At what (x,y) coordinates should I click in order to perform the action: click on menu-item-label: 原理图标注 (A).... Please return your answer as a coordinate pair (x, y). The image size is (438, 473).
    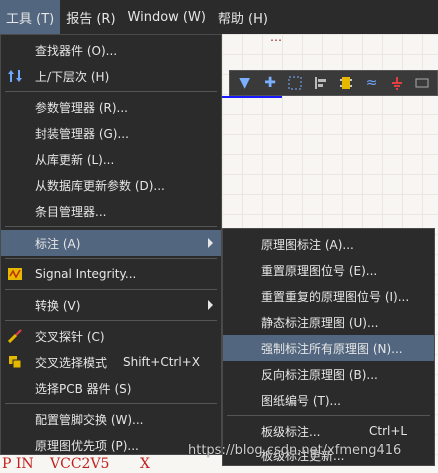
    Looking at the image, I should click on (307, 244).